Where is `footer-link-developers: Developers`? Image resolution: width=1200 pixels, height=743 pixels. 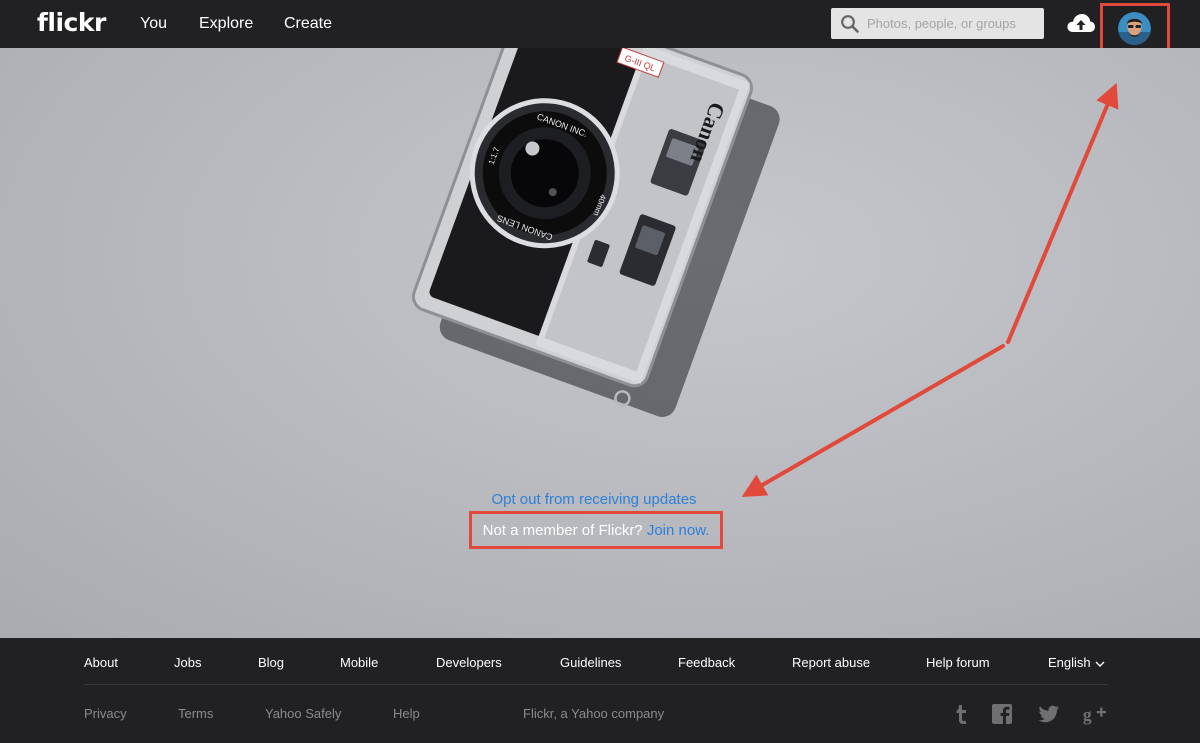 footer-link-developers: Developers is located at coordinates (469, 662).